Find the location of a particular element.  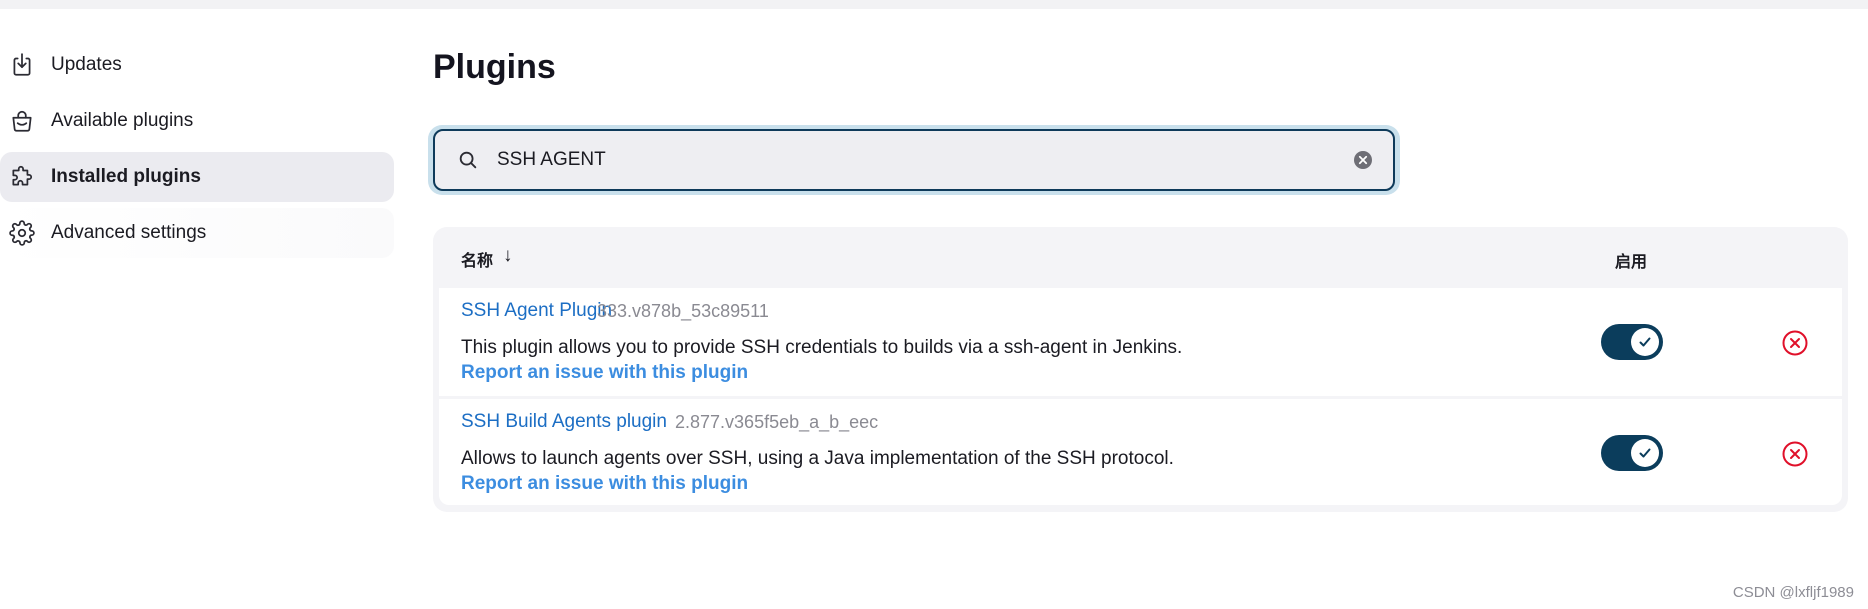

plugin-name-link: SSH Agent Plugin is located at coordinates (536, 311).